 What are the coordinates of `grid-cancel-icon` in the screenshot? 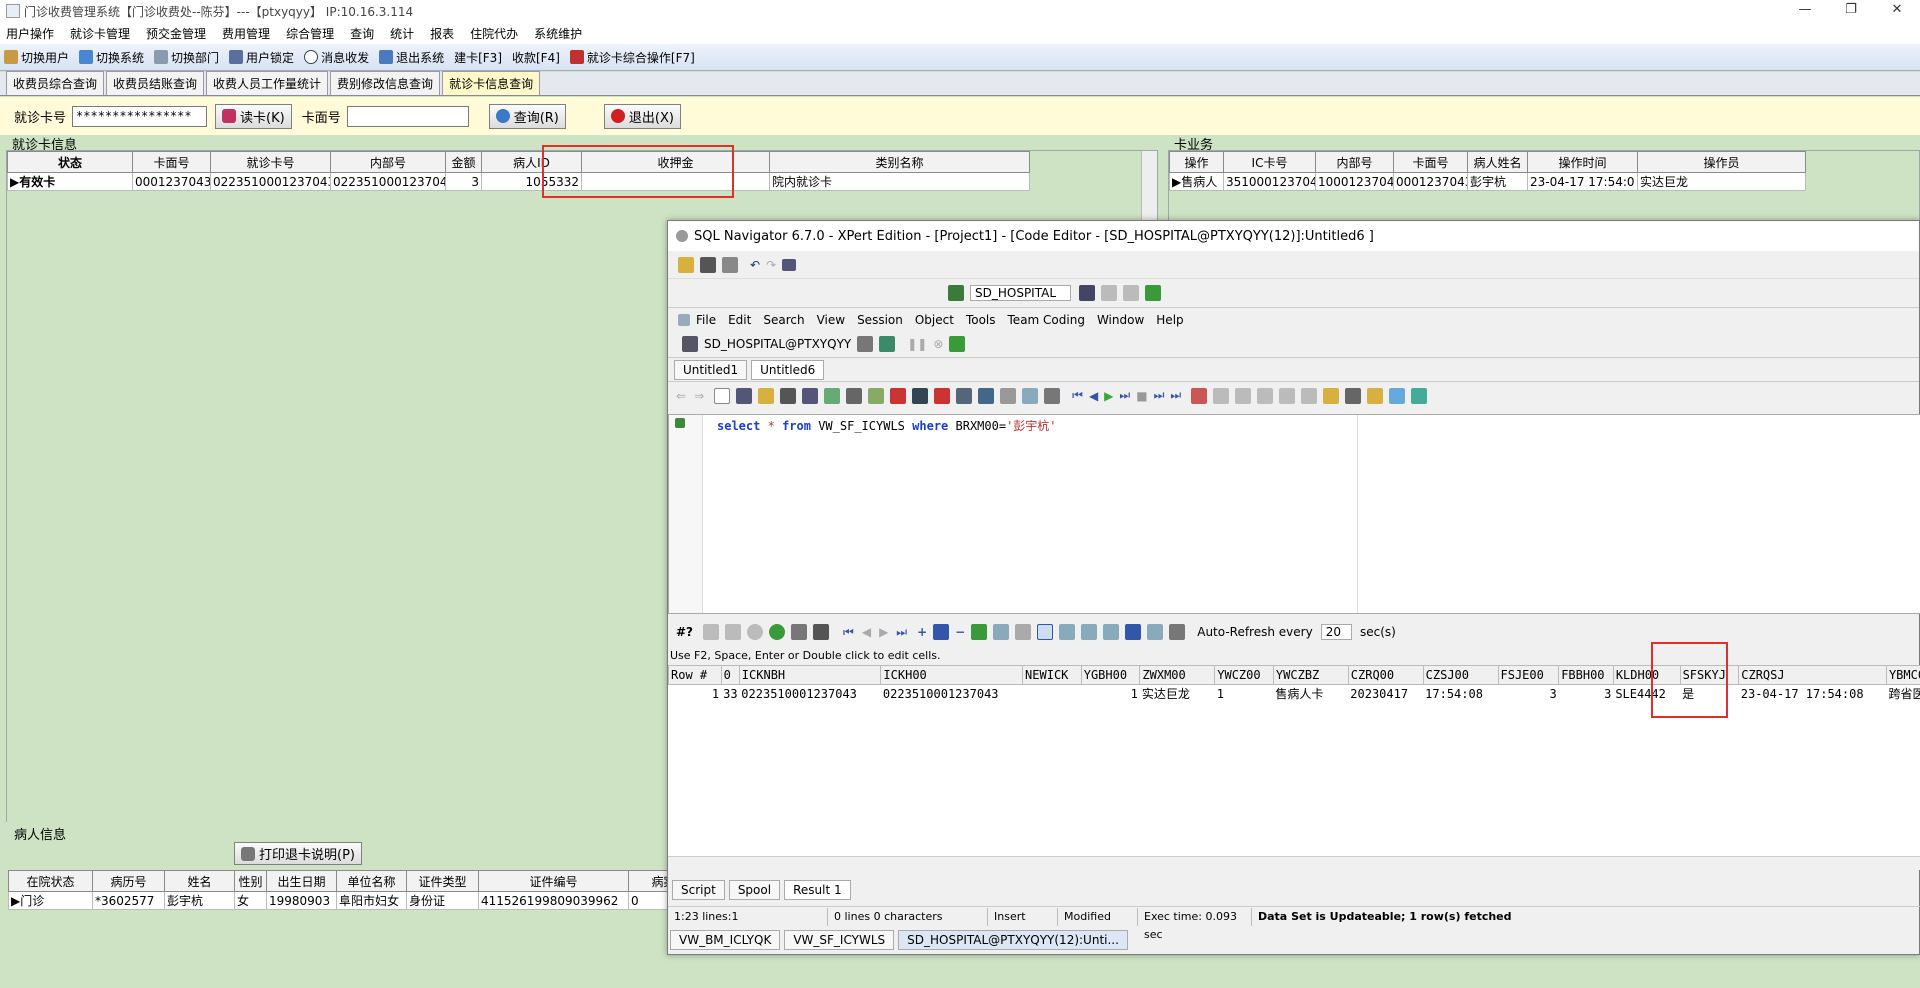 It's located at (755, 632).